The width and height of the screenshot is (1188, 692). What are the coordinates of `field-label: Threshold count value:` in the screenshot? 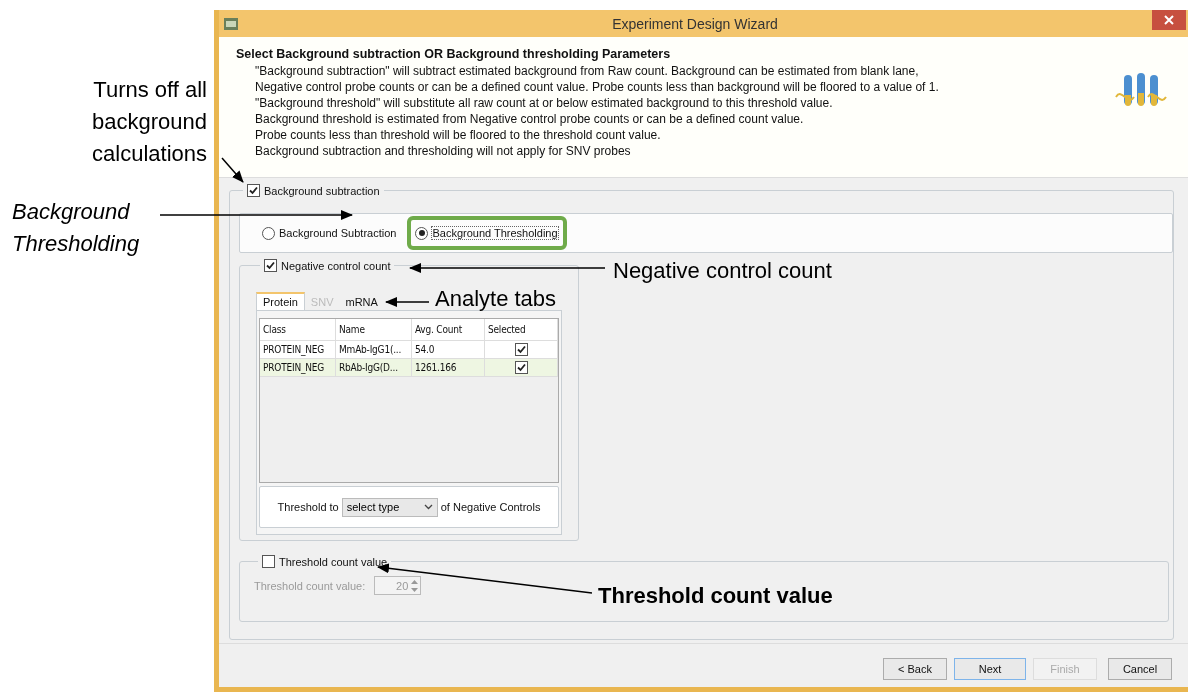 It's located at (310, 585).